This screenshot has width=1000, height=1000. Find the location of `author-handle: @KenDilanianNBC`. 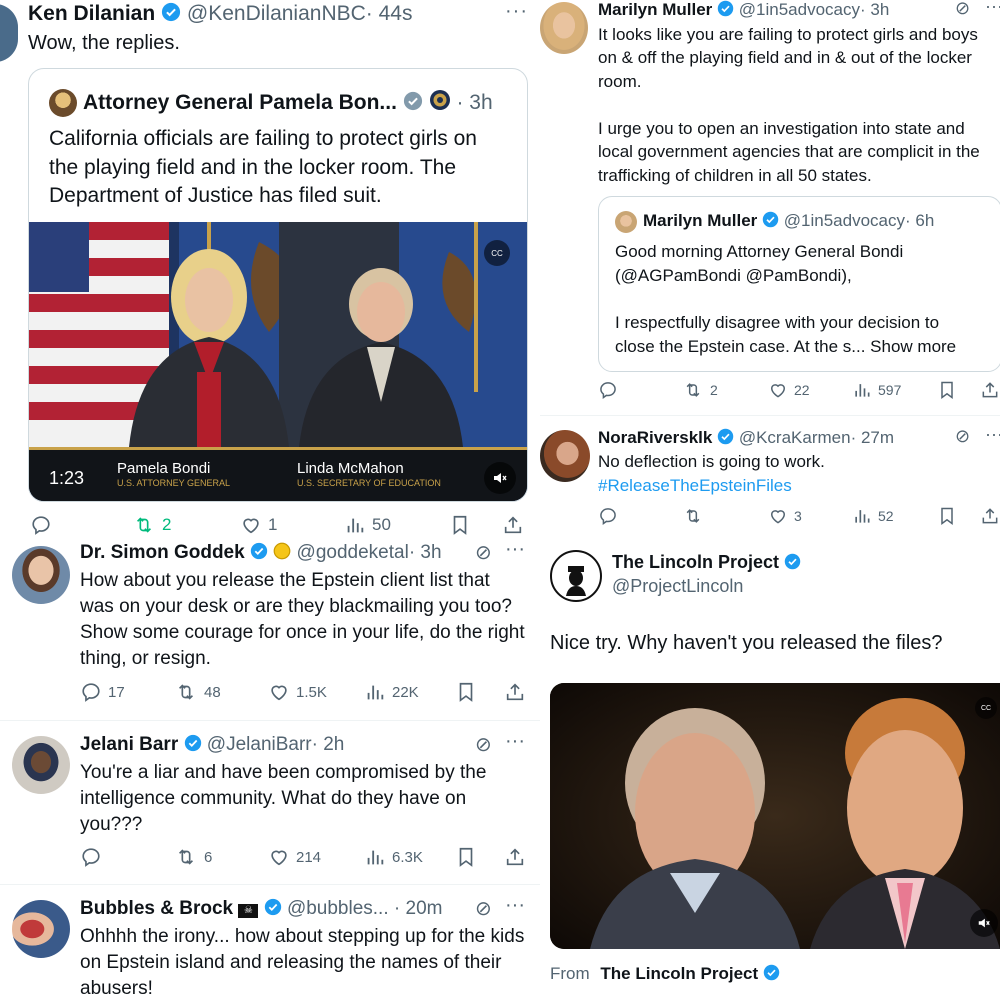

author-handle: @KenDilanianNBC is located at coordinates (276, 13).